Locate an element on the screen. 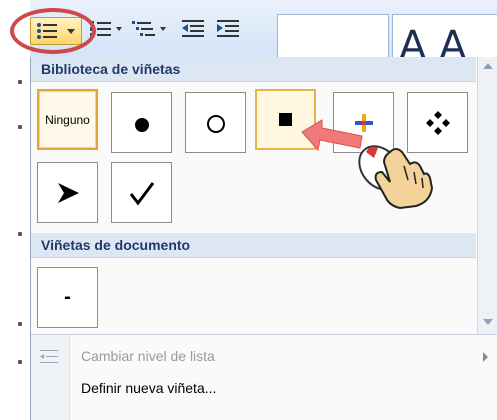  arrowhead-icon is located at coordinates (68, 192).